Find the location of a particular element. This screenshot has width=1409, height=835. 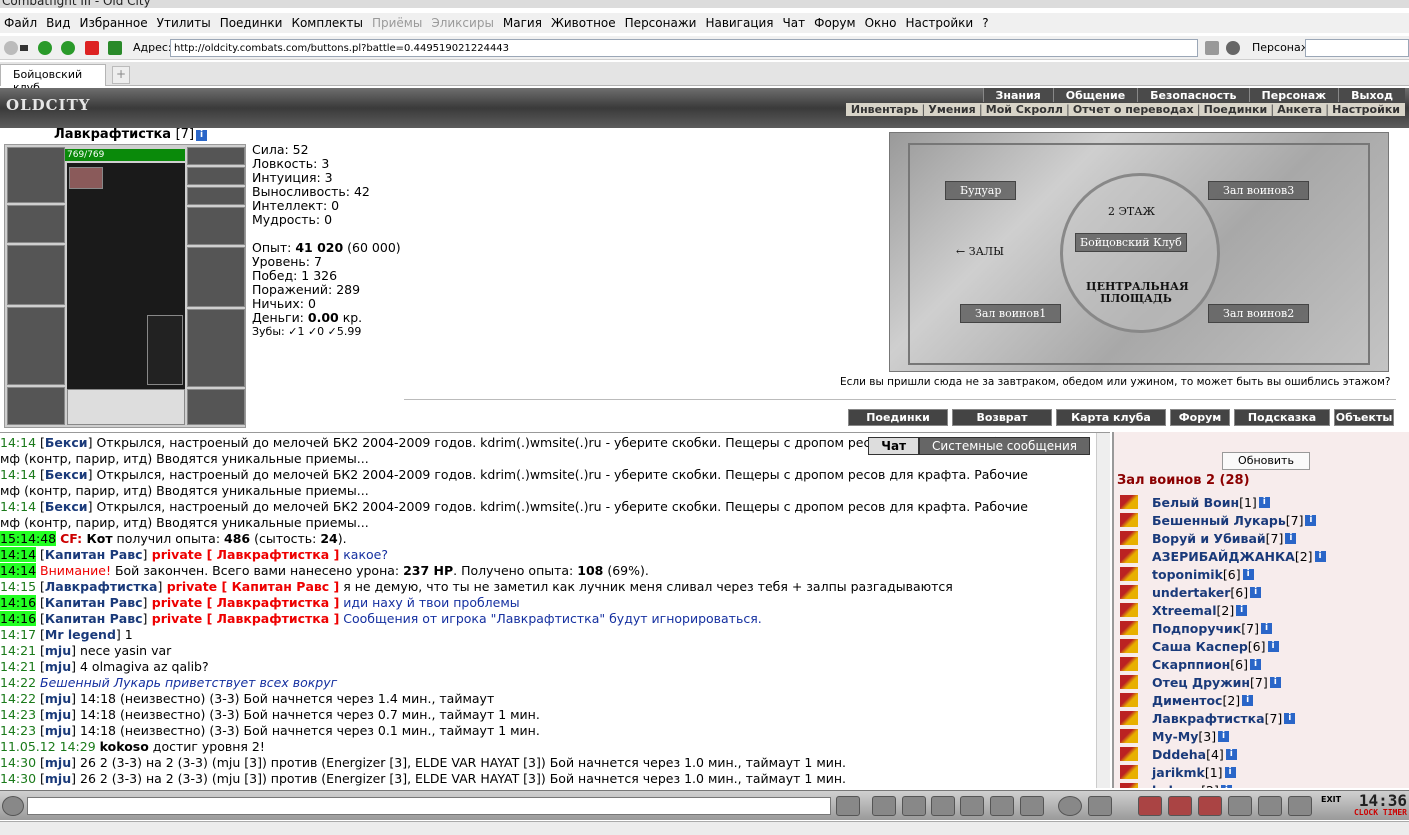

top-nav-item: Знания is located at coordinates (1017, 95).